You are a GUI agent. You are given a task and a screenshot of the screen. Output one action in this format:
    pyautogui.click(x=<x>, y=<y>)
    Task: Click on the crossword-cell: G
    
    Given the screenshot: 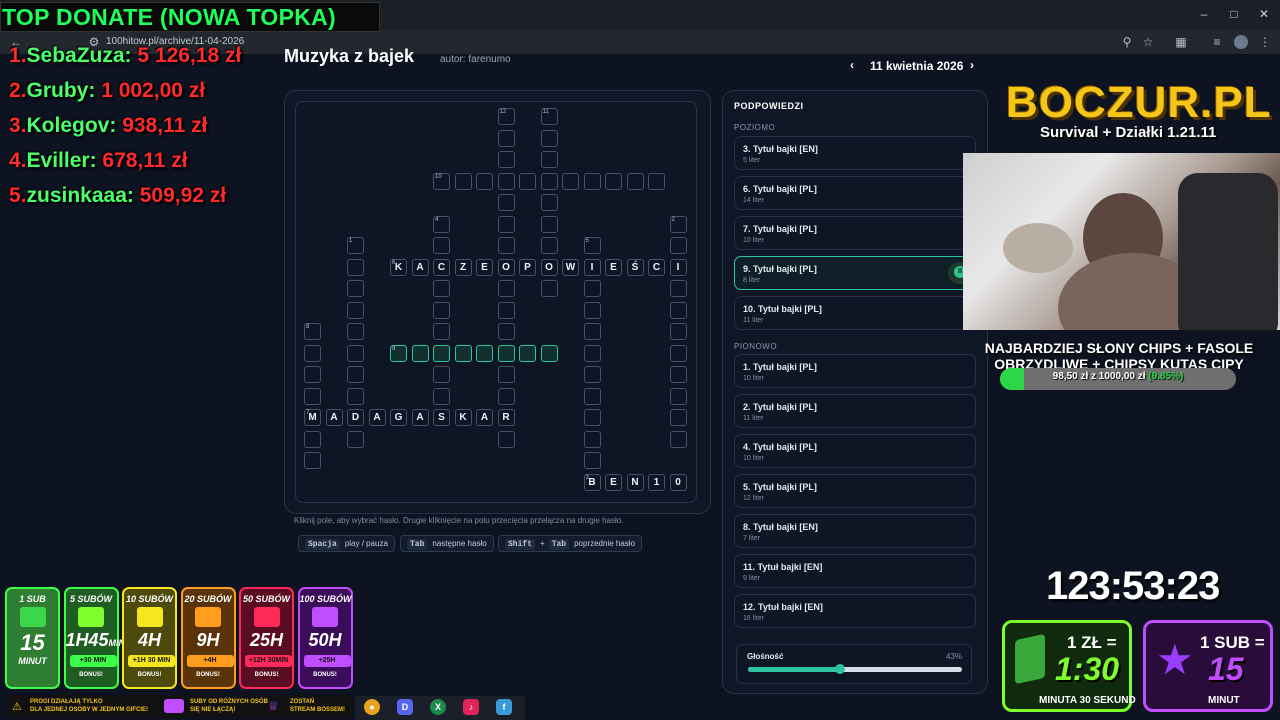 What is the action you would take?
    pyautogui.click(x=398, y=417)
    